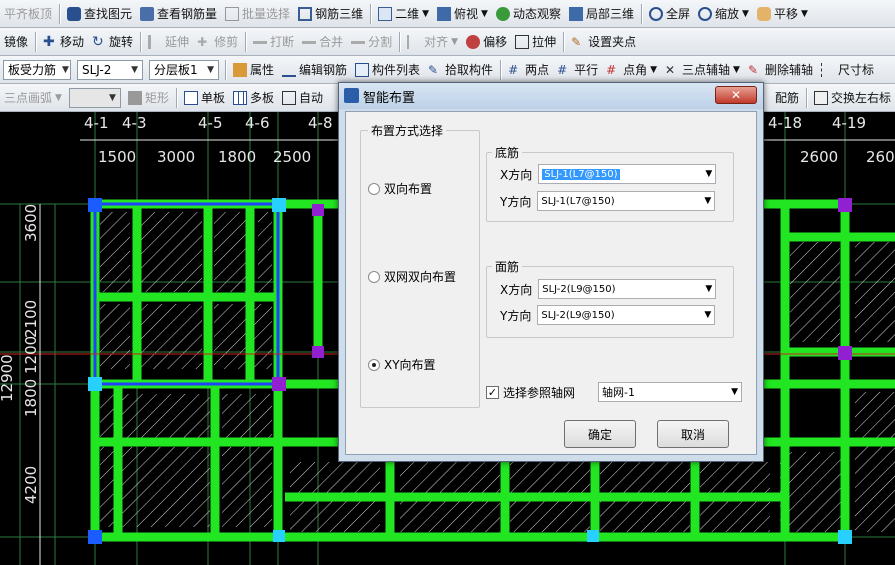  Describe the element at coordinates (486, 42) in the screenshot. I see `offset-button: 偏移` at that location.